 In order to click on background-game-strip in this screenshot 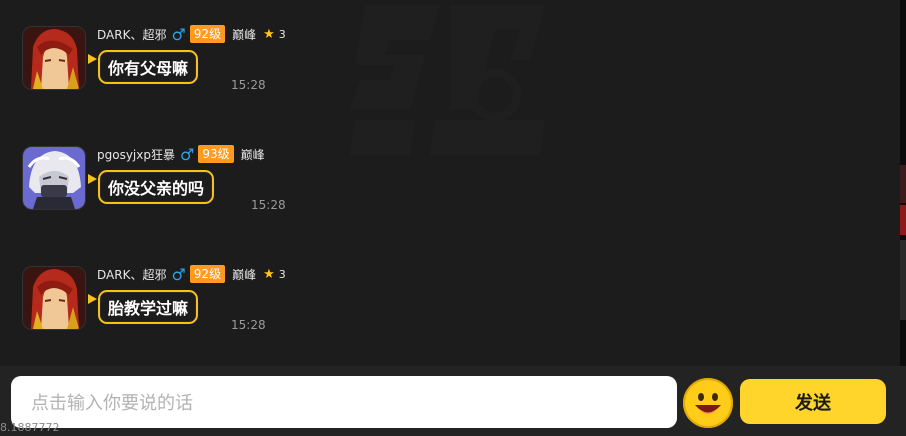, I will do `click(903, 183)`.